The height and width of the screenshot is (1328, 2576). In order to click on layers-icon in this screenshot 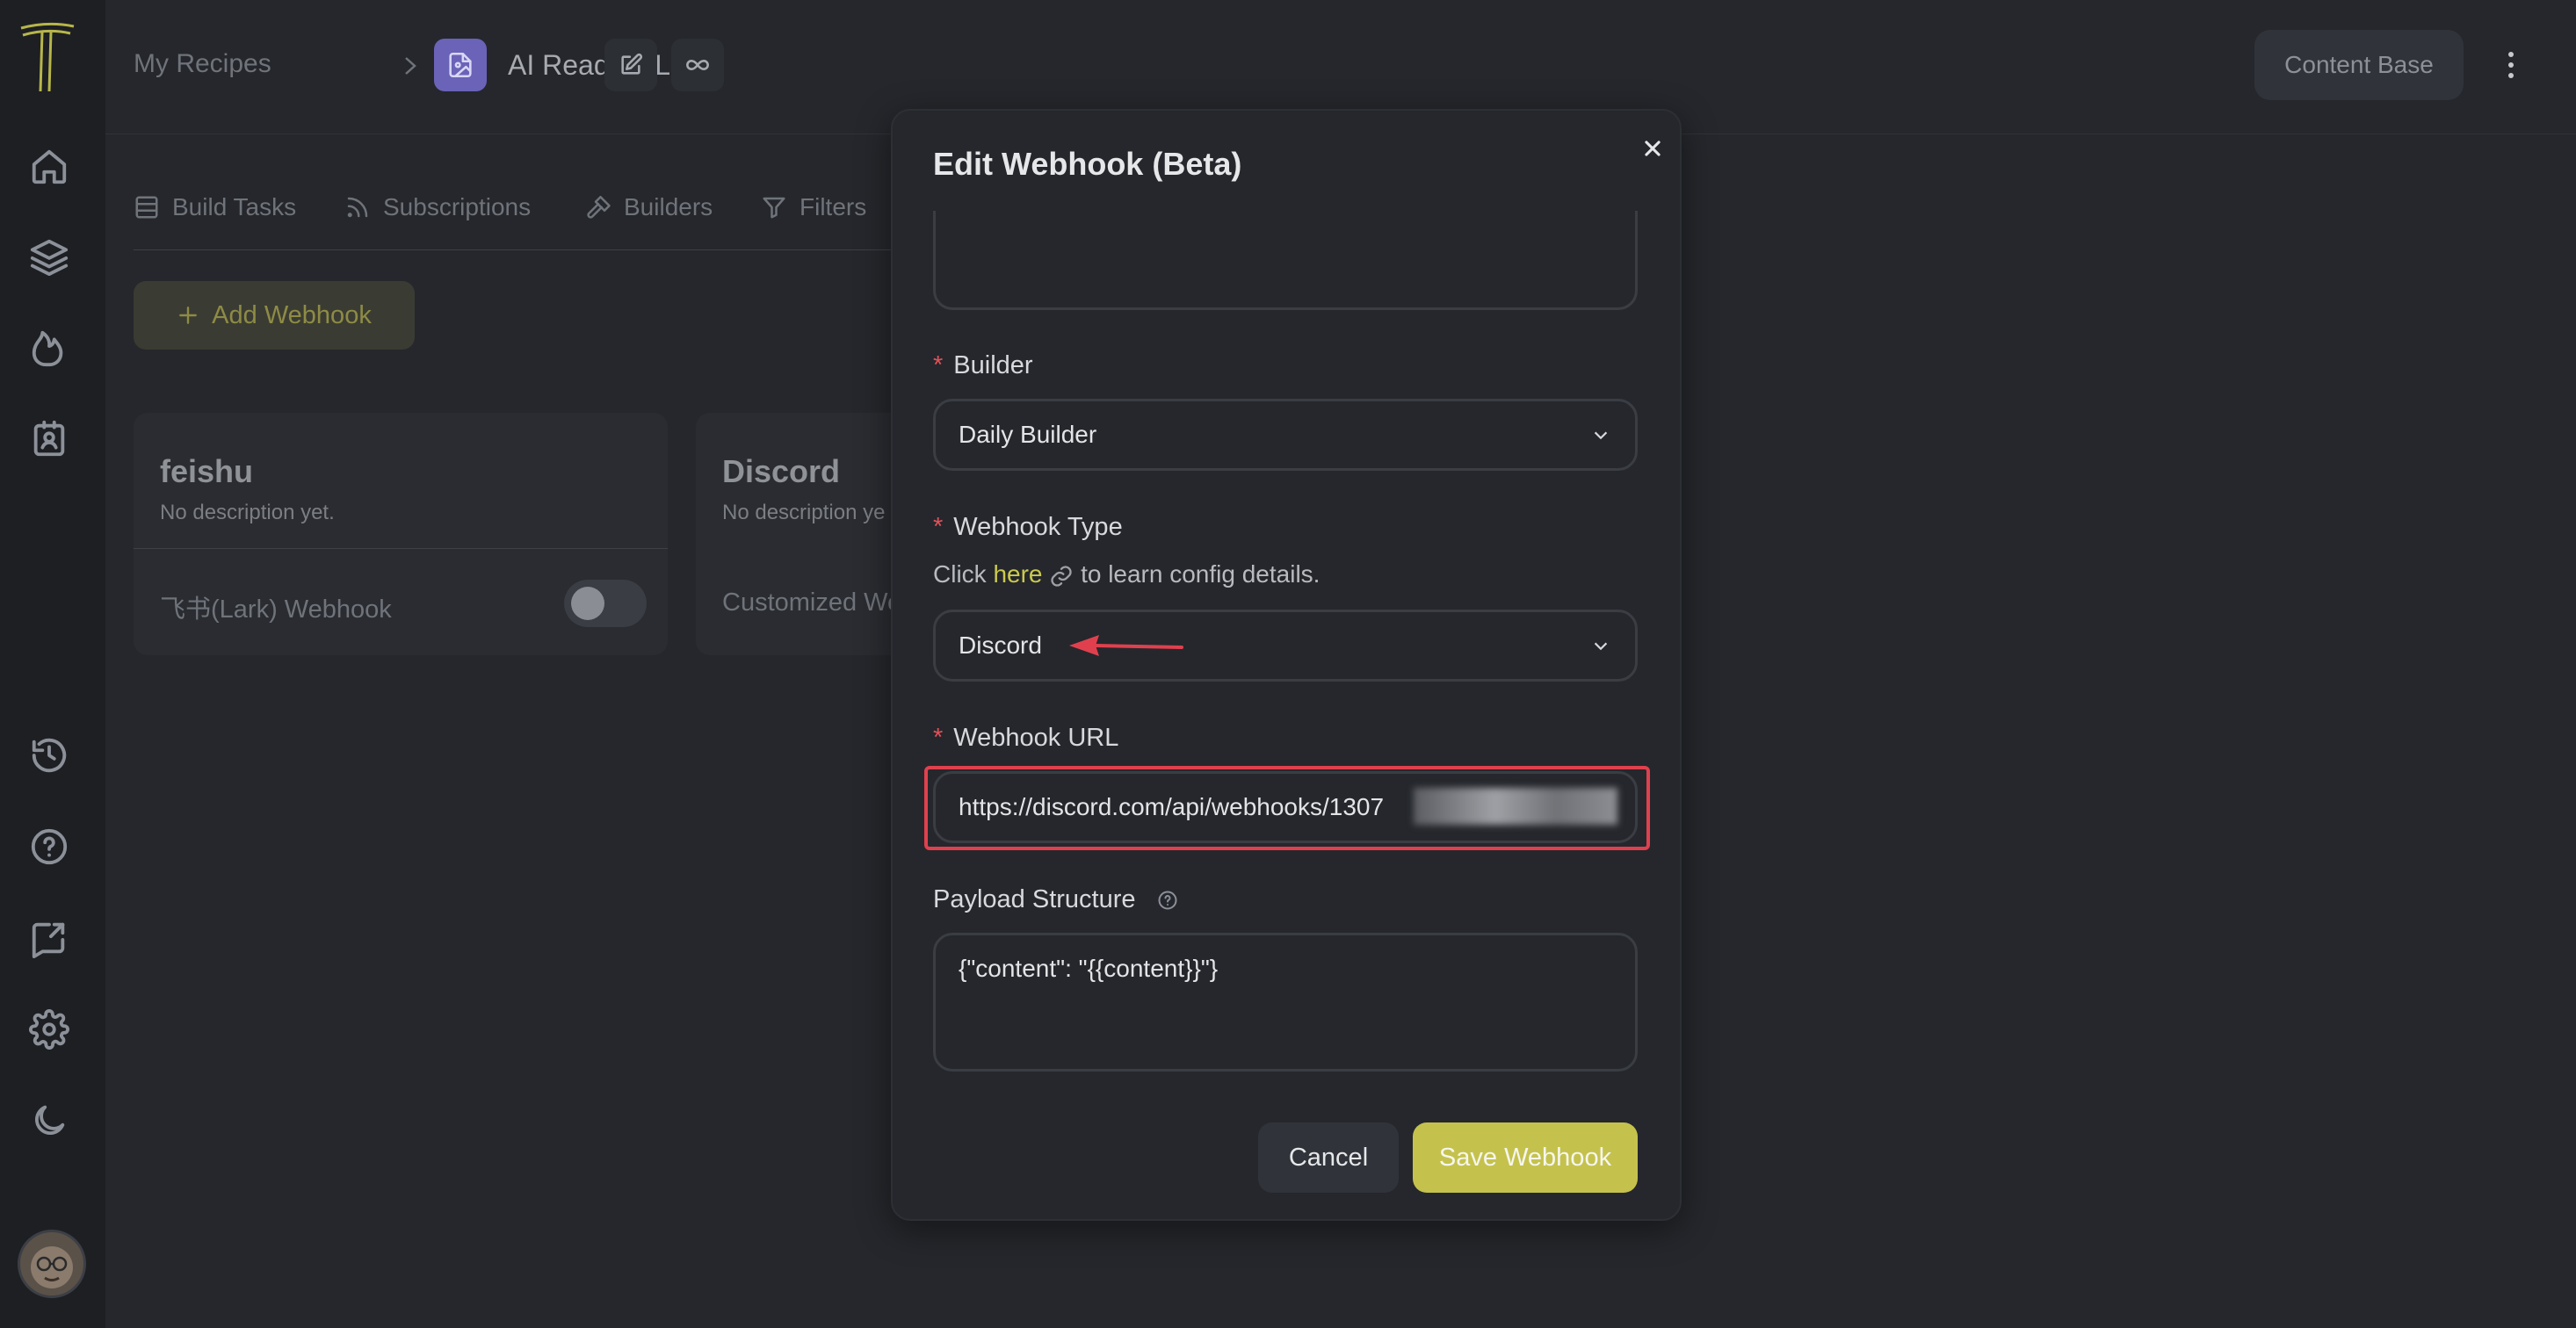, I will do `click(49, 256)`.